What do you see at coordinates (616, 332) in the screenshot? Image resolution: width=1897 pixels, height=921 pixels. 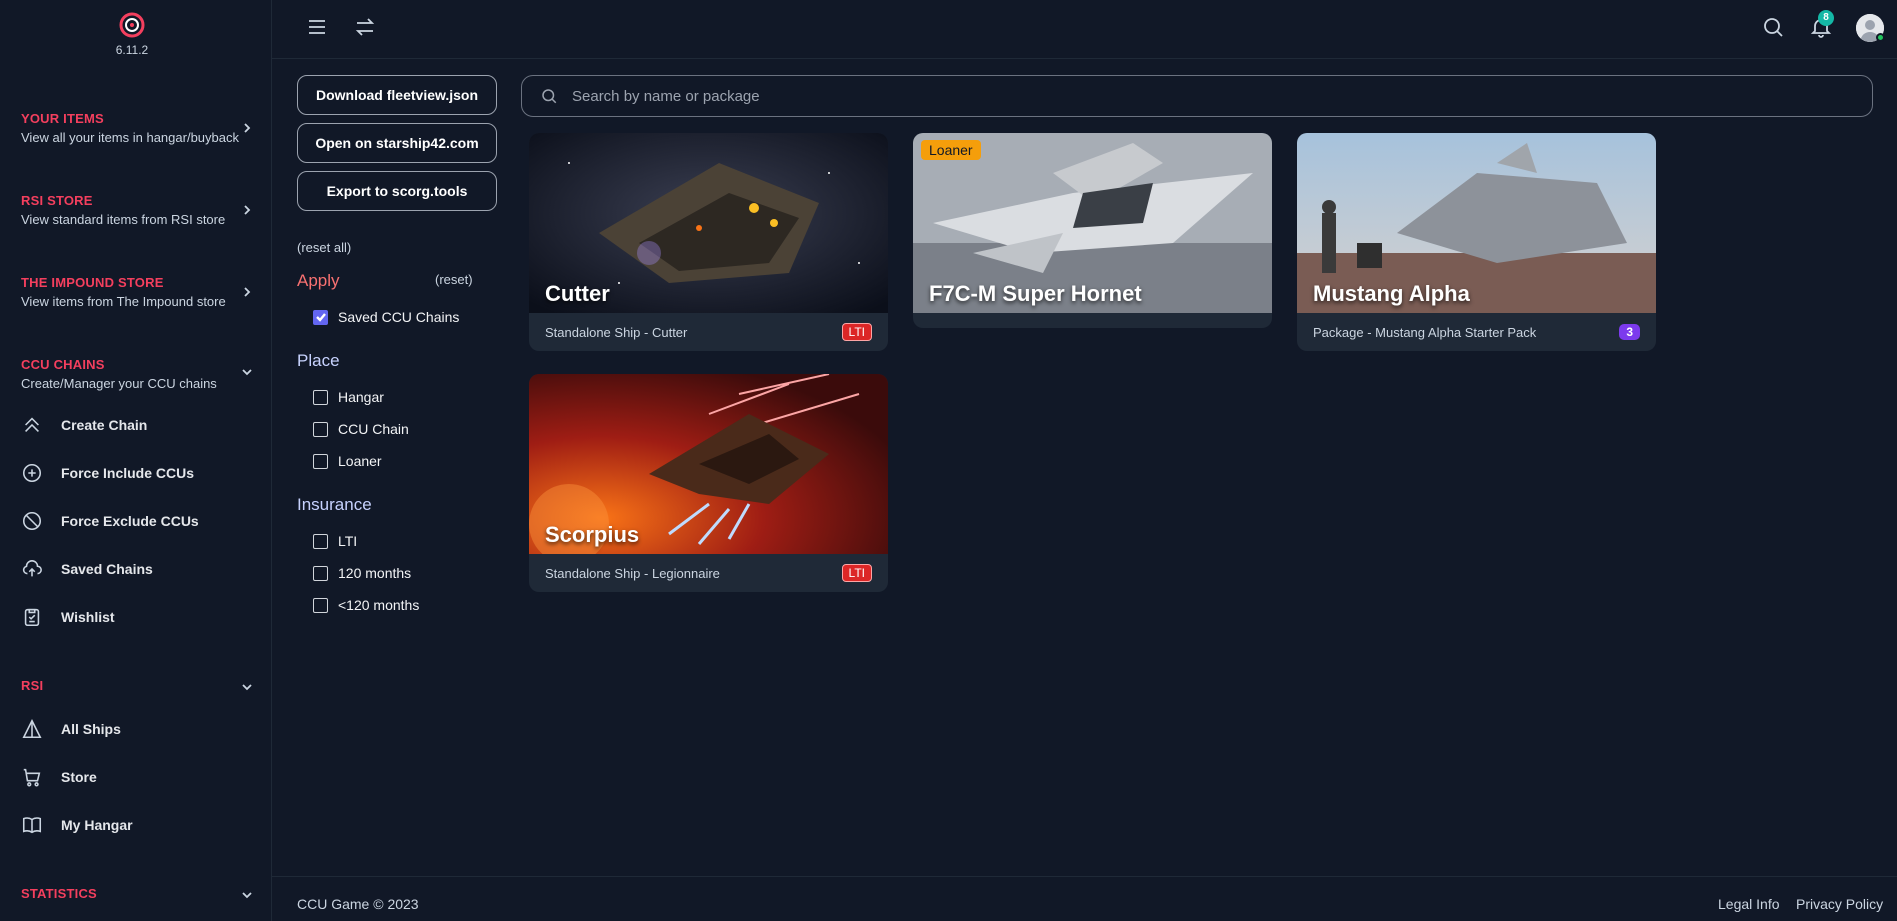 I see `ship-package: Standalone Ship - Cutter` at bounding box center [616, 332].